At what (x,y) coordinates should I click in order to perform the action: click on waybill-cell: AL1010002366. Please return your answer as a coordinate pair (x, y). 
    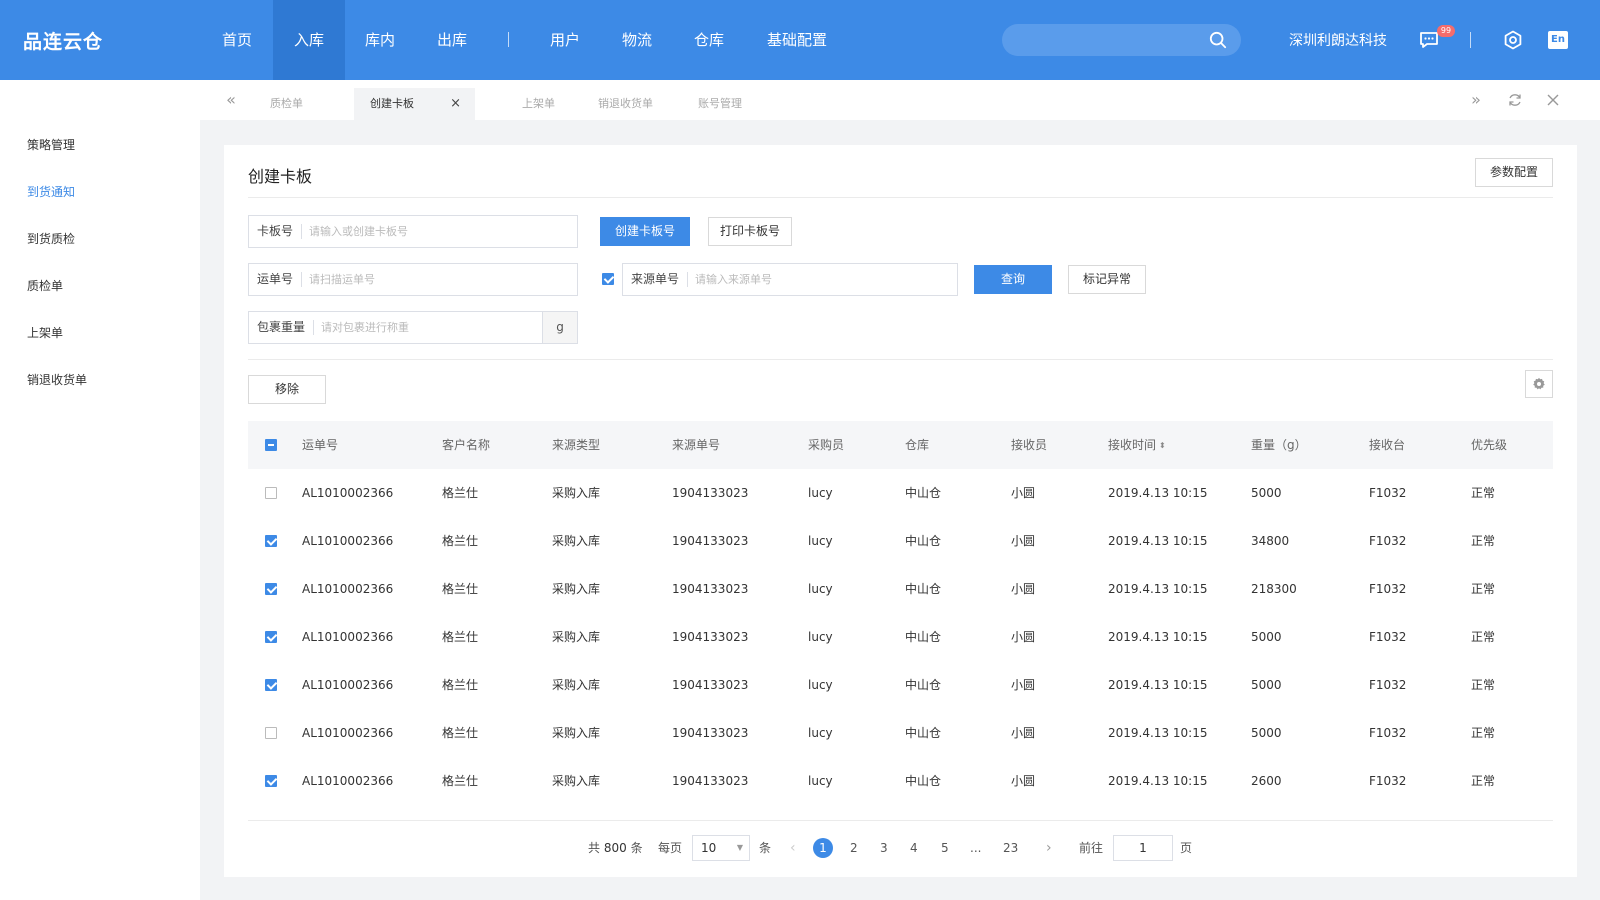
    Looking at the image, I should click on (348, 733).